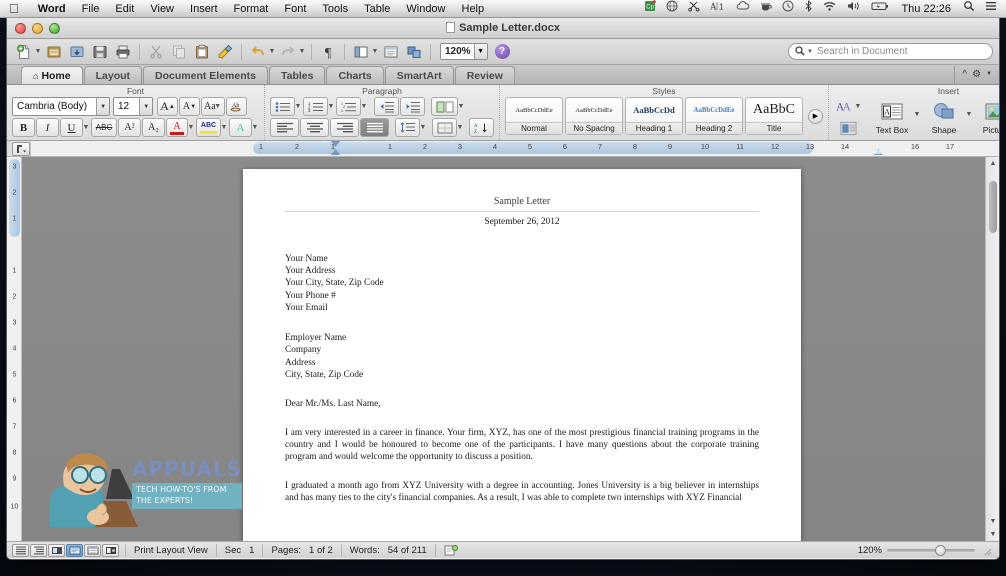 The height and width of the screenshot is (576, 1006). I want to click on columns-caret-icon: ▼, so click(461, 106).